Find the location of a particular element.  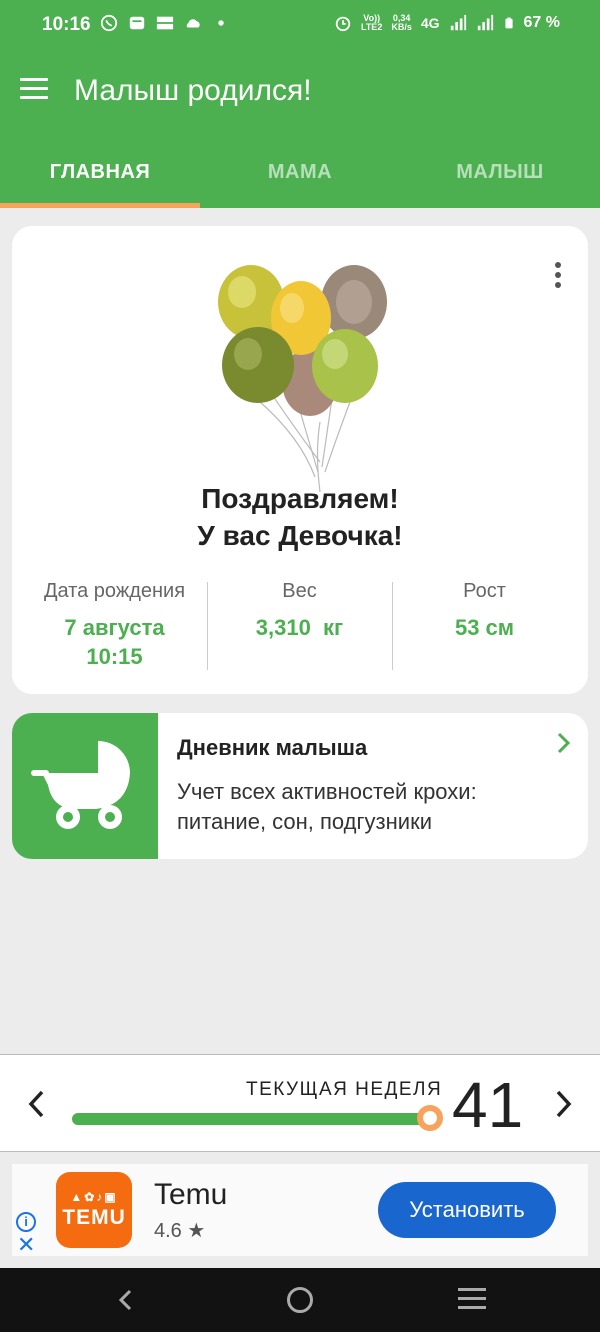

battery-icon is located at coordinates (508, 23).